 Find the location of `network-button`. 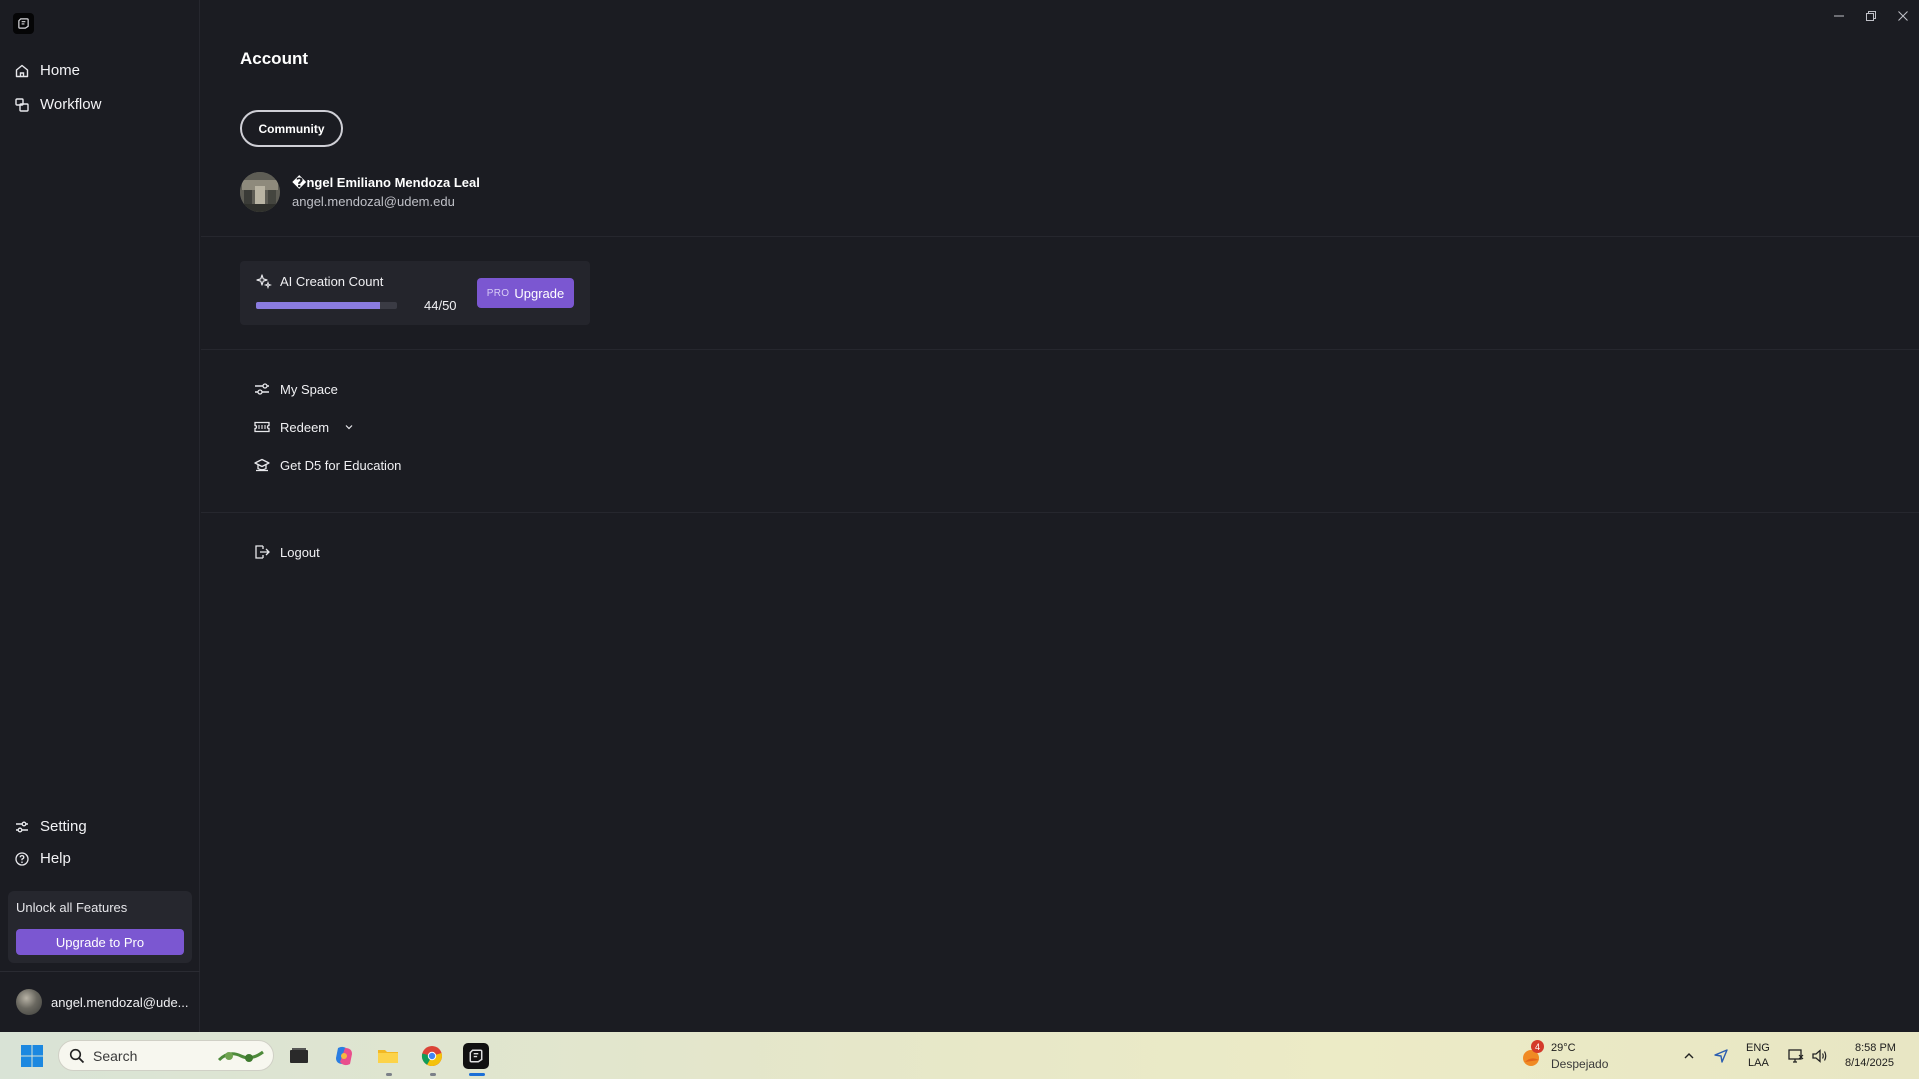

network-button is located at coordinates (1796, 1056).